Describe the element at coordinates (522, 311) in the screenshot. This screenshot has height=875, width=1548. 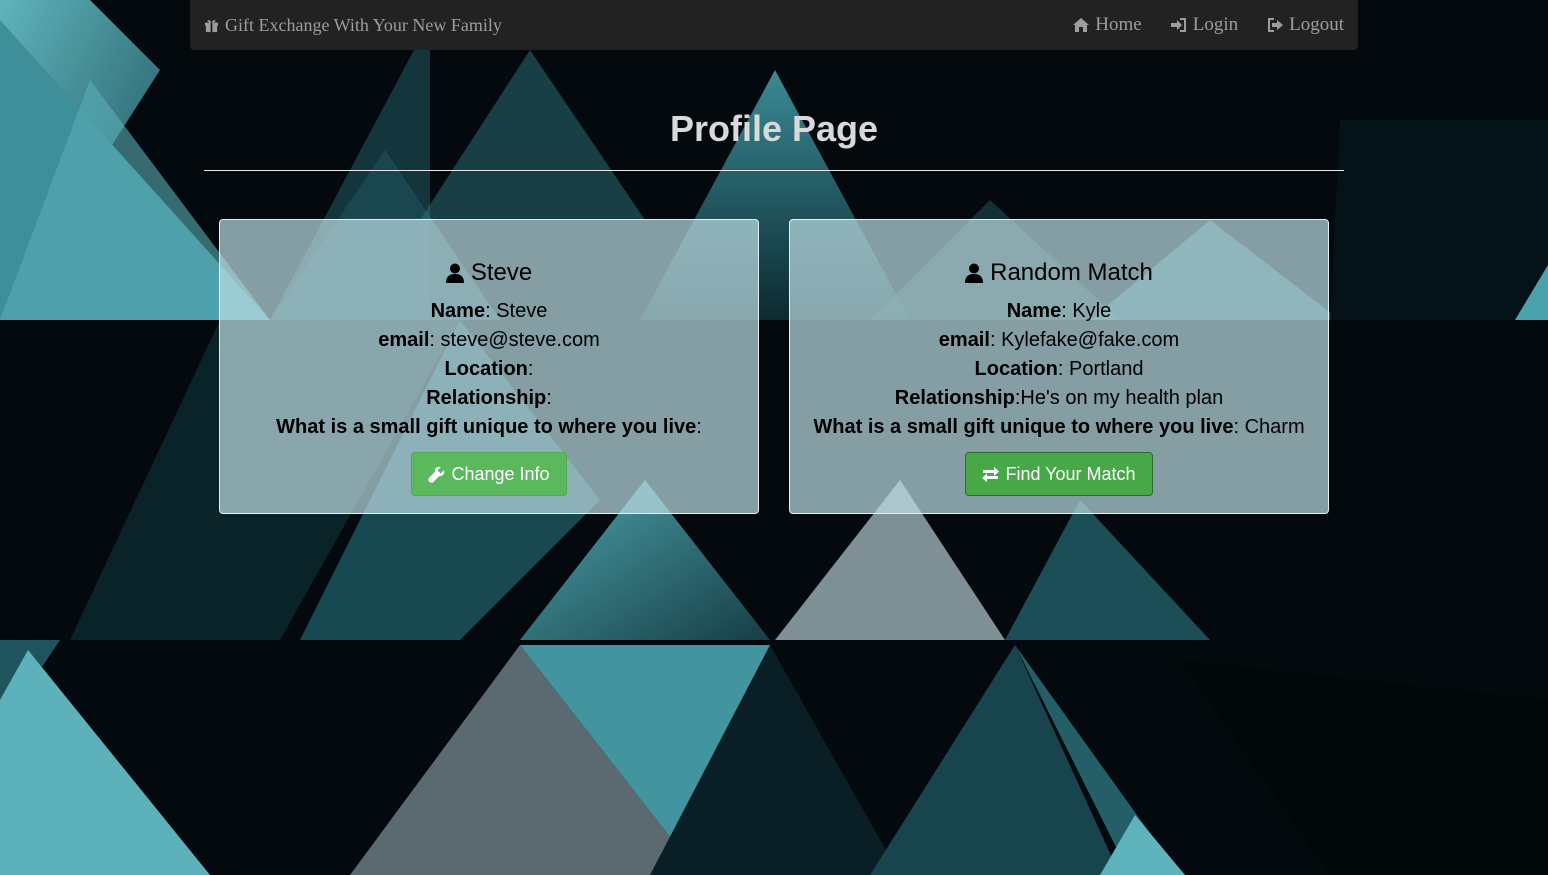
I see `field-value: Steve` at that location.